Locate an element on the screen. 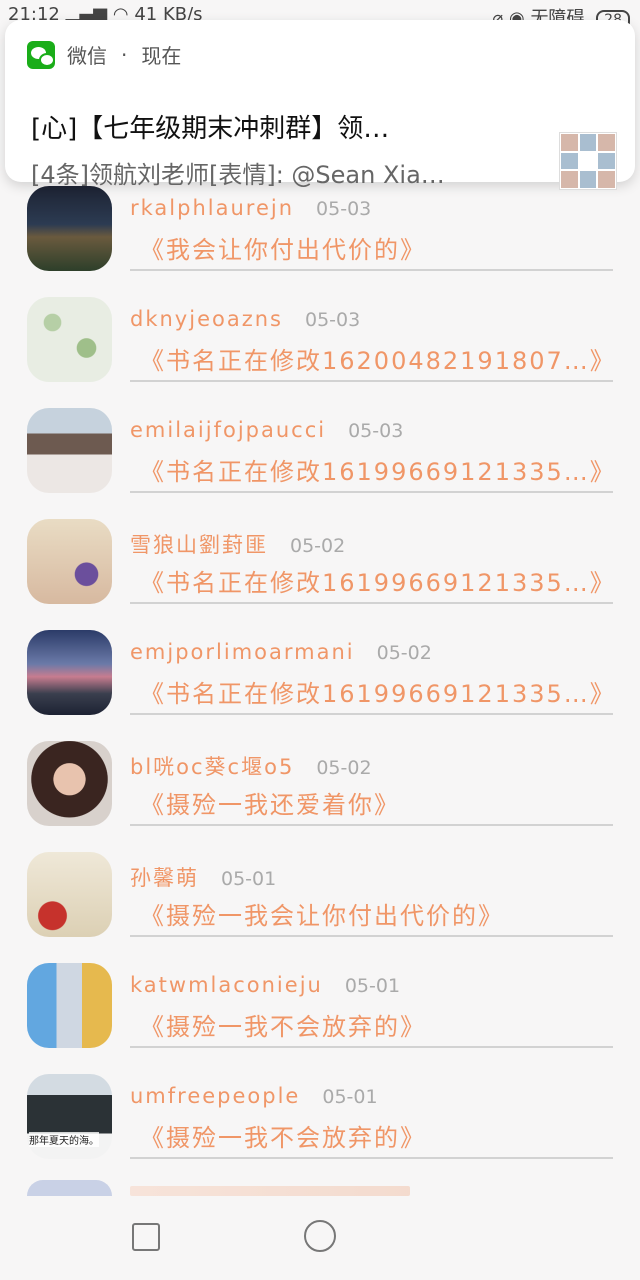  item-username: bl咣oc葵c堰o5 is located at coordinates (212, 767).